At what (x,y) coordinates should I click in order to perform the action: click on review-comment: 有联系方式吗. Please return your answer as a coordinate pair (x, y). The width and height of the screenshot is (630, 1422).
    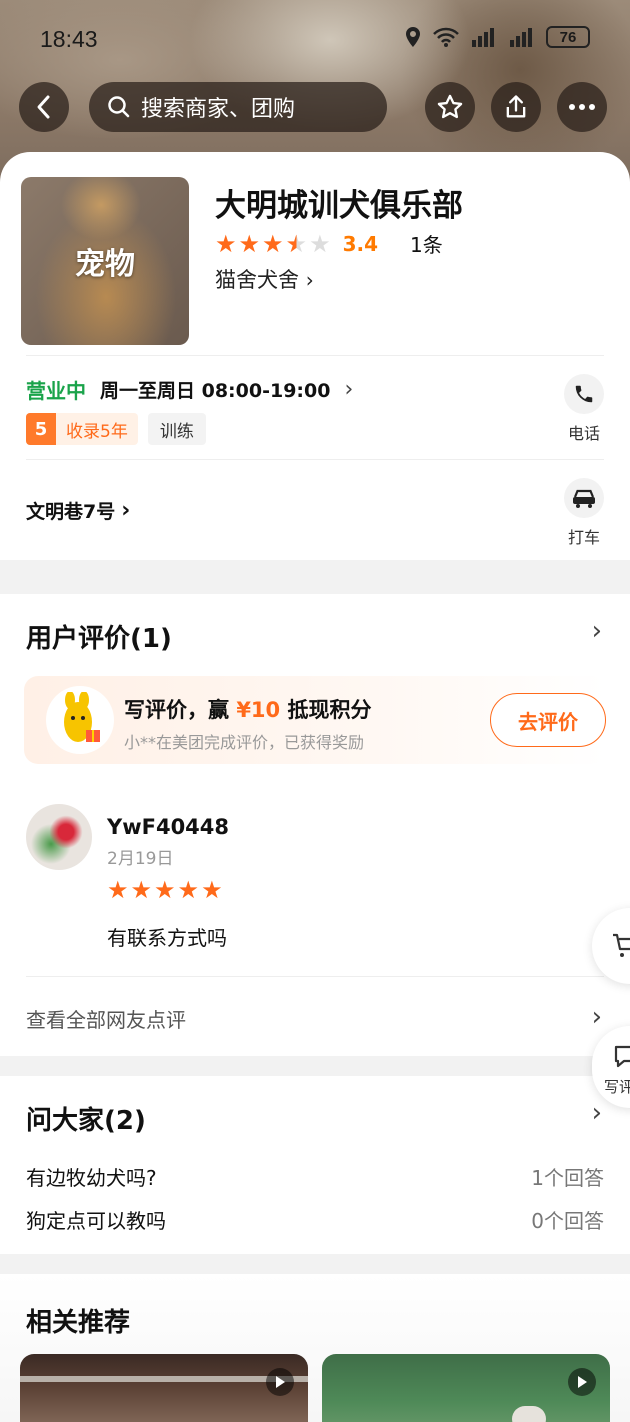
    Looking at the image, I should click on (167, 936).